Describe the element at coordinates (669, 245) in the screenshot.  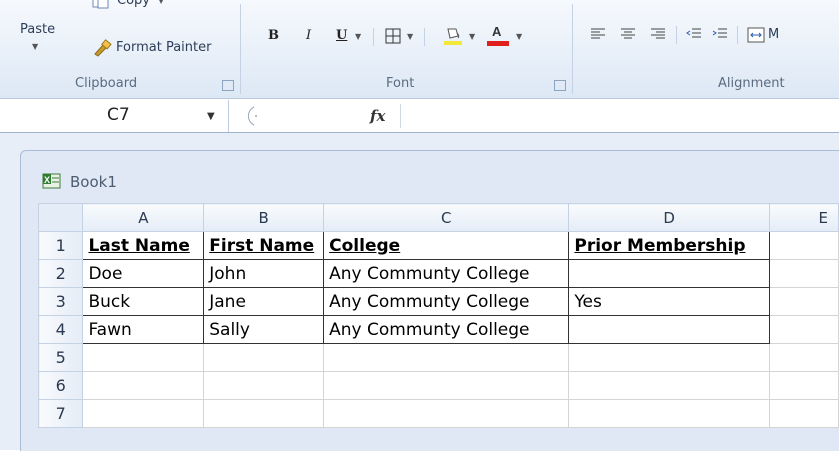
I see `cell: Prior Membership` at that location.